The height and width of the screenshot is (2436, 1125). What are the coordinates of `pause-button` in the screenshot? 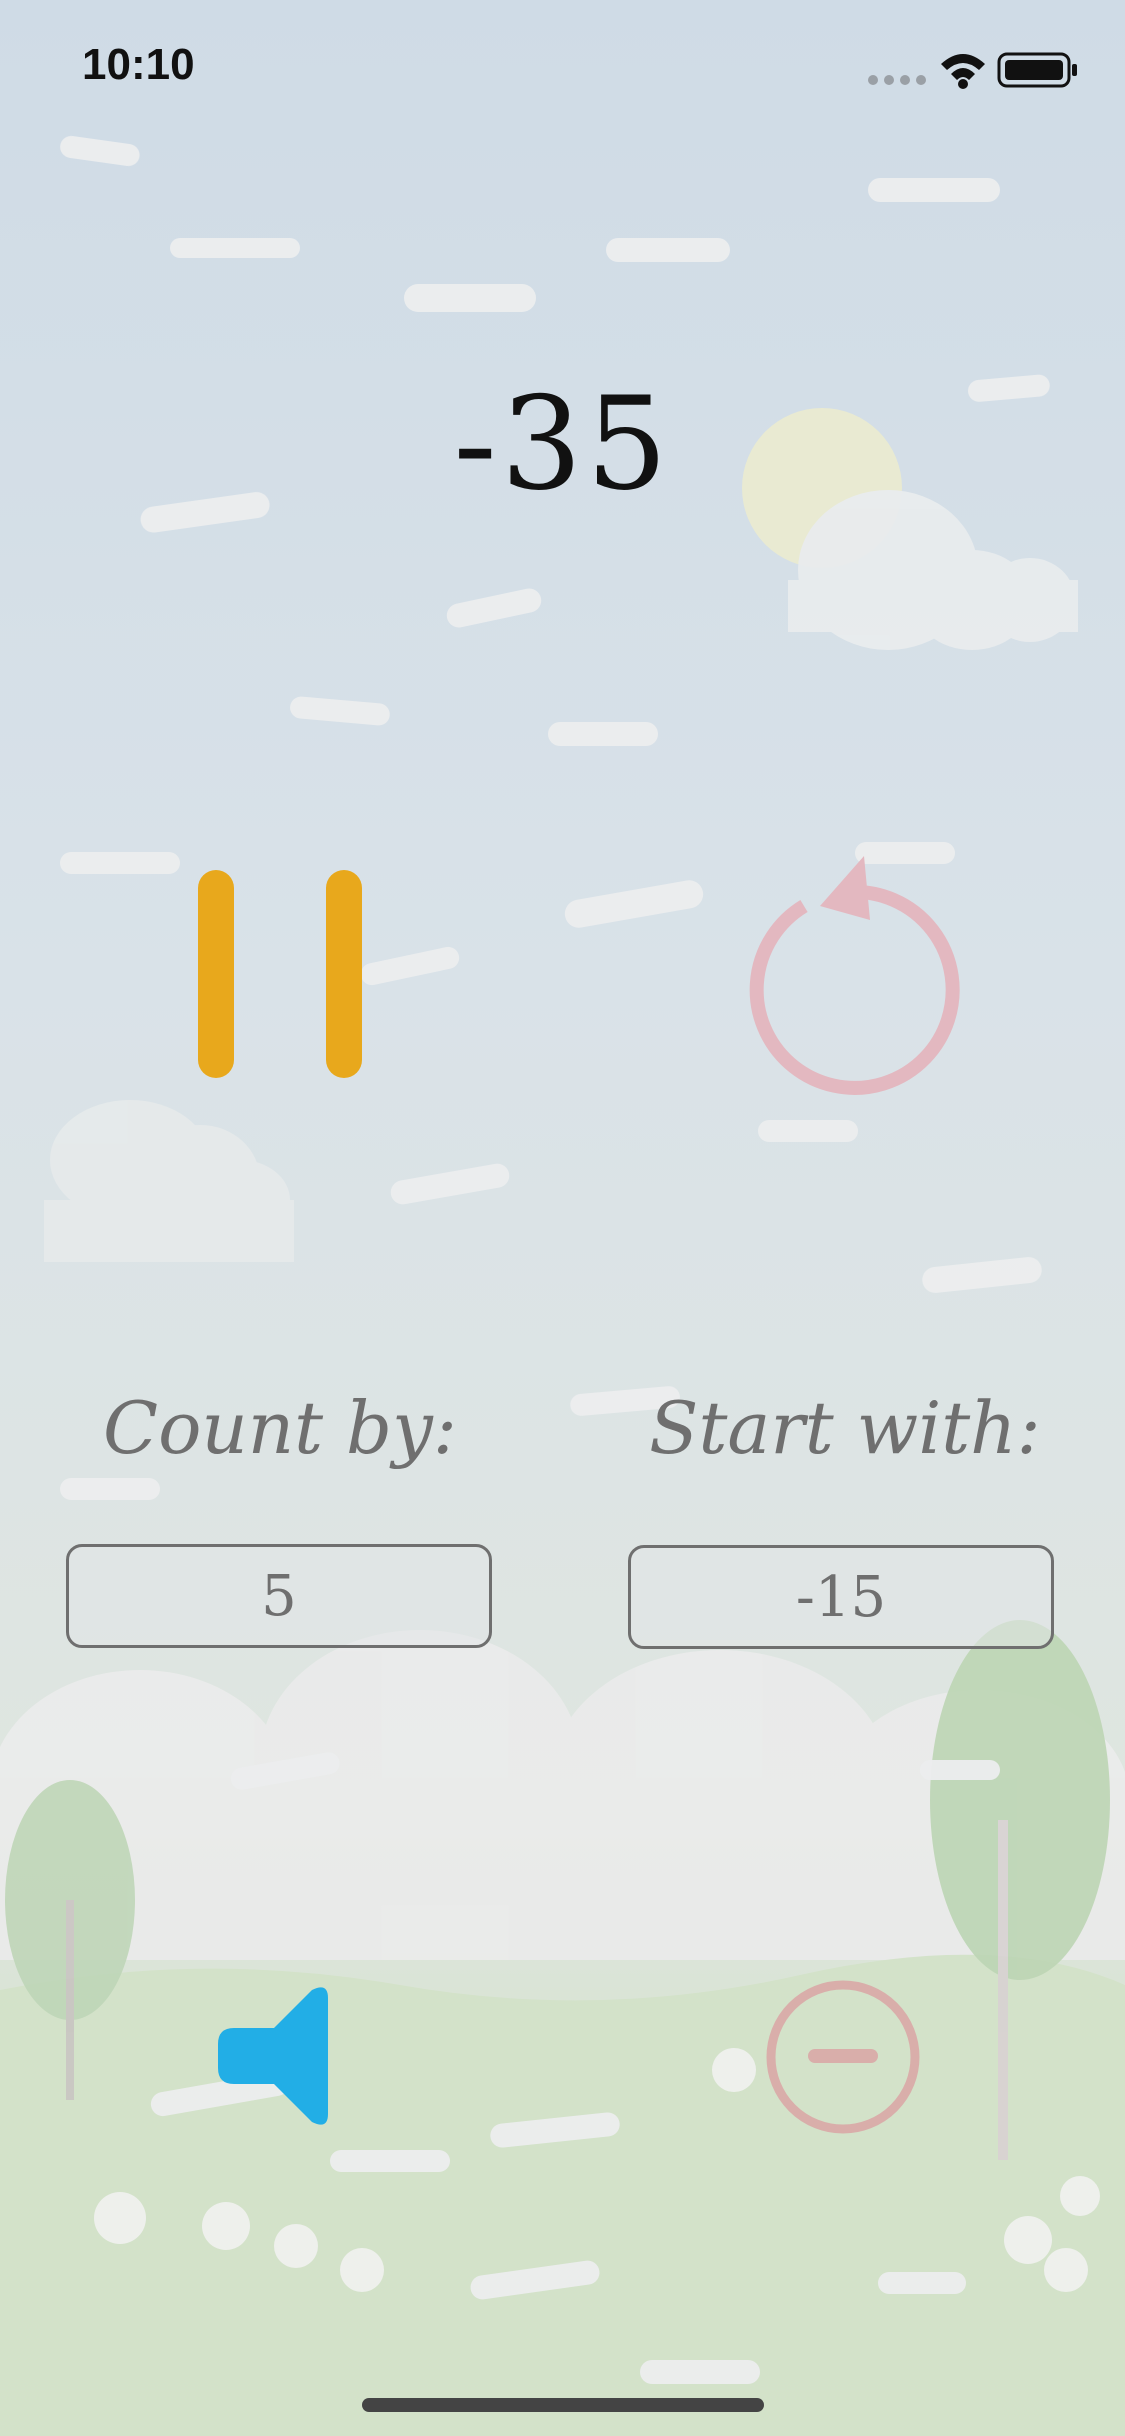 It's located at (280, 974).